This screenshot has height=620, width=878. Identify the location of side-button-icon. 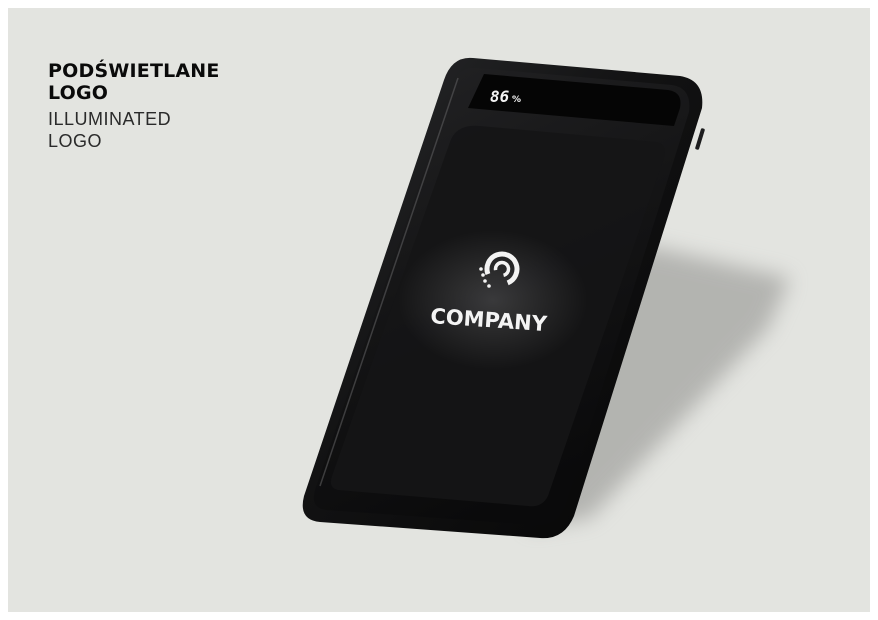
(700, 139).